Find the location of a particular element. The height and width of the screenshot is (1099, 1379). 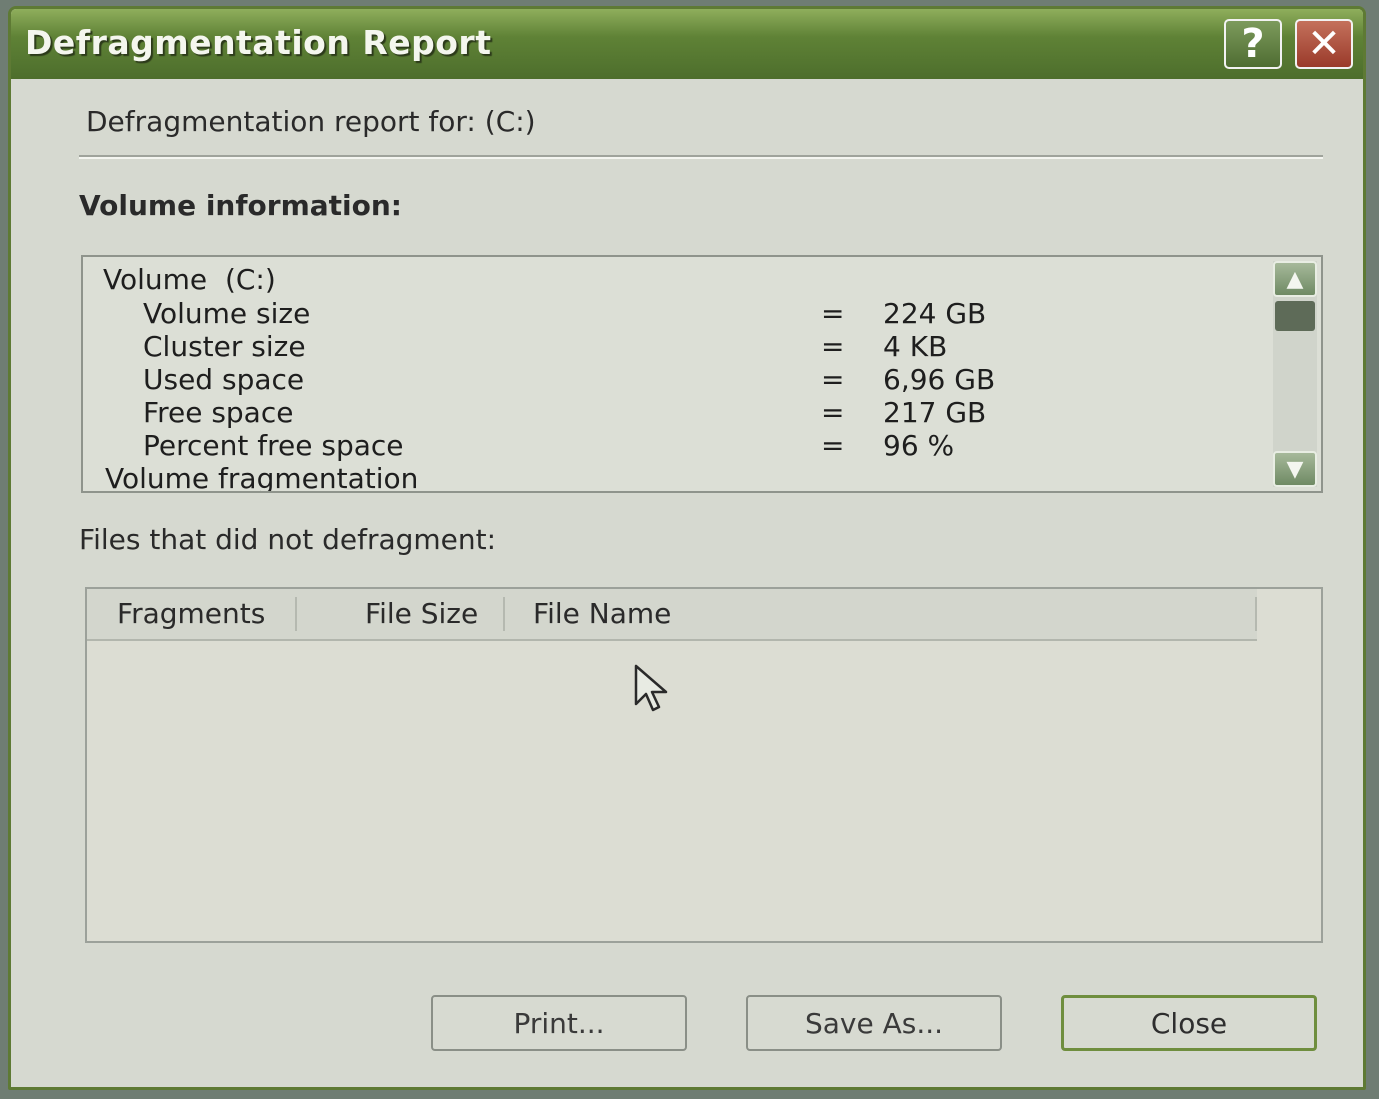

scroll-up-button: ▲ is located at coordinates (1295, 279).